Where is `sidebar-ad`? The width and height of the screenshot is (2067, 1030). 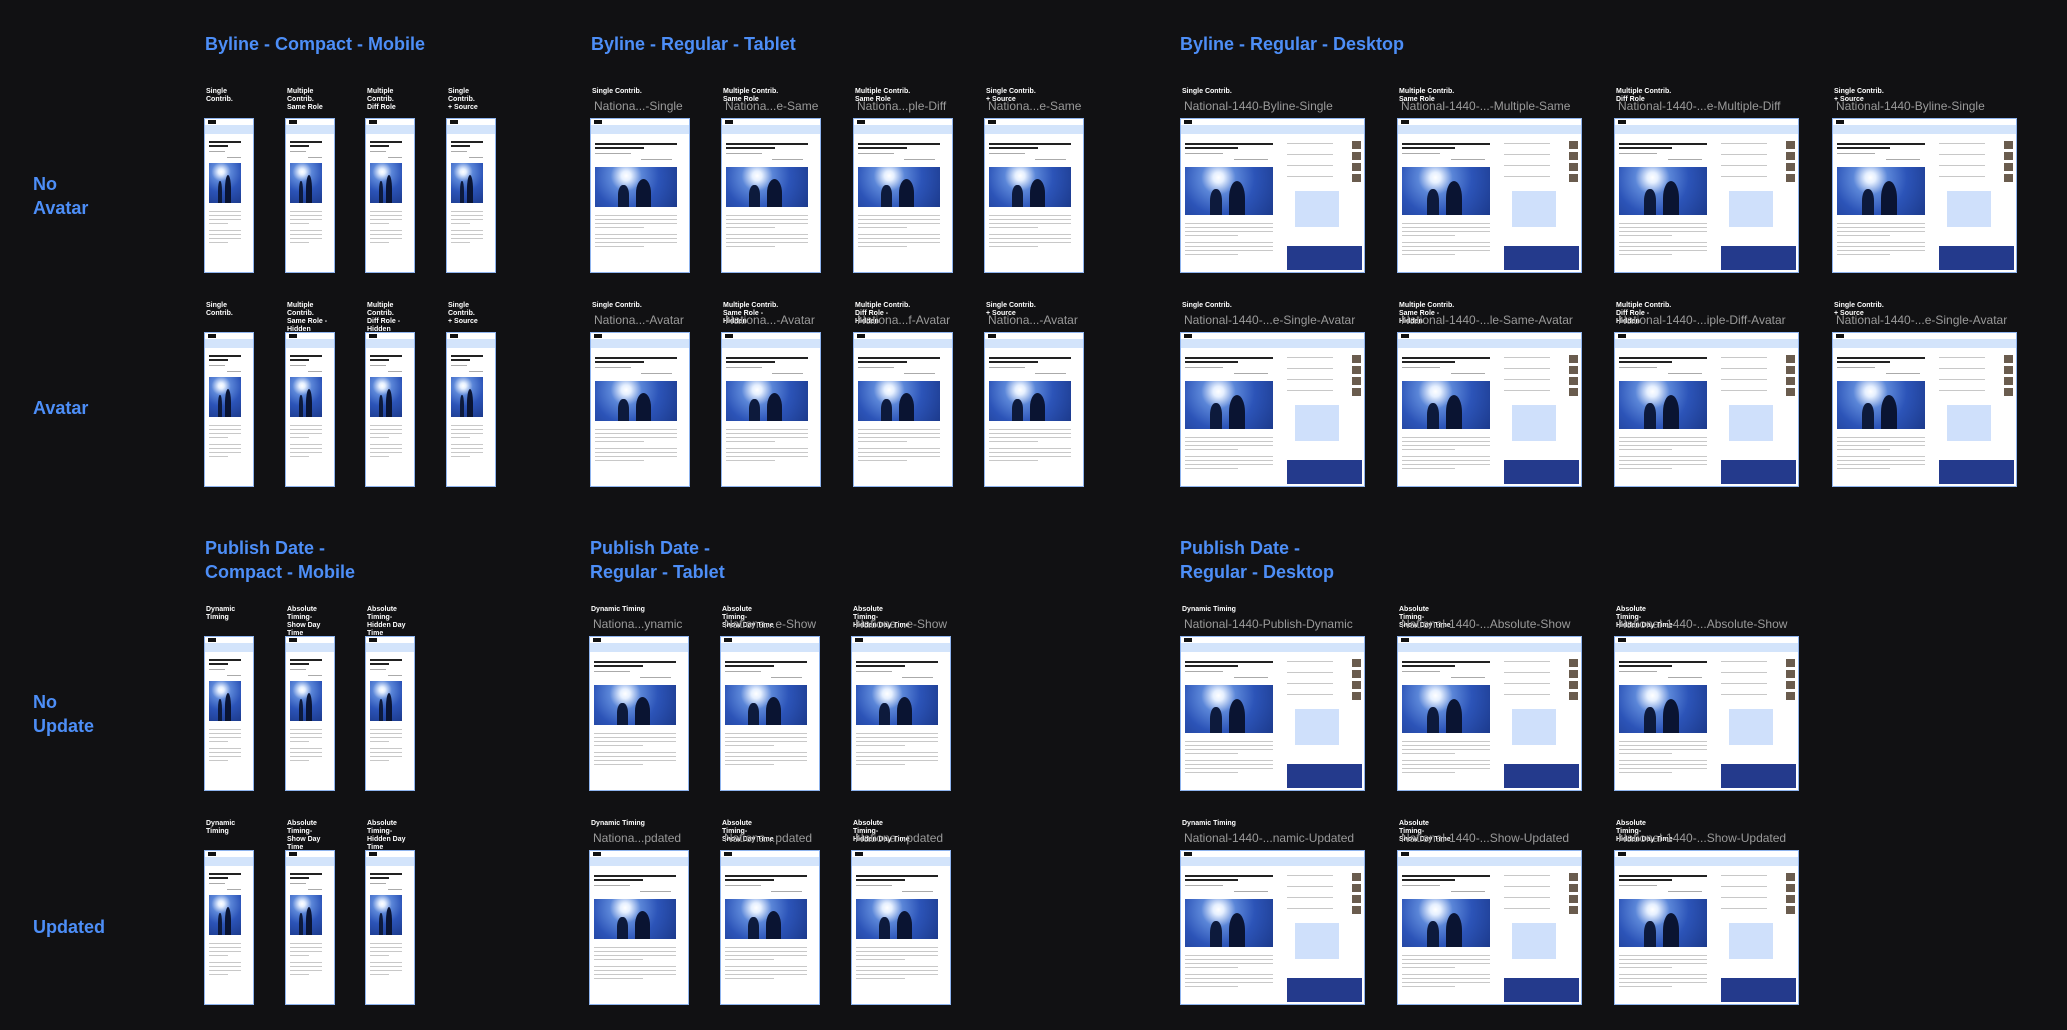 sidebar-ad is located at coordinates (1534, 727).